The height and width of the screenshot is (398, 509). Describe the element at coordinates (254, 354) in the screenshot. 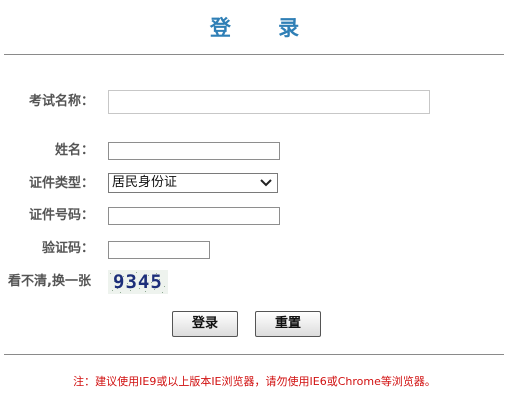

I see `bottom-divider` at that location.